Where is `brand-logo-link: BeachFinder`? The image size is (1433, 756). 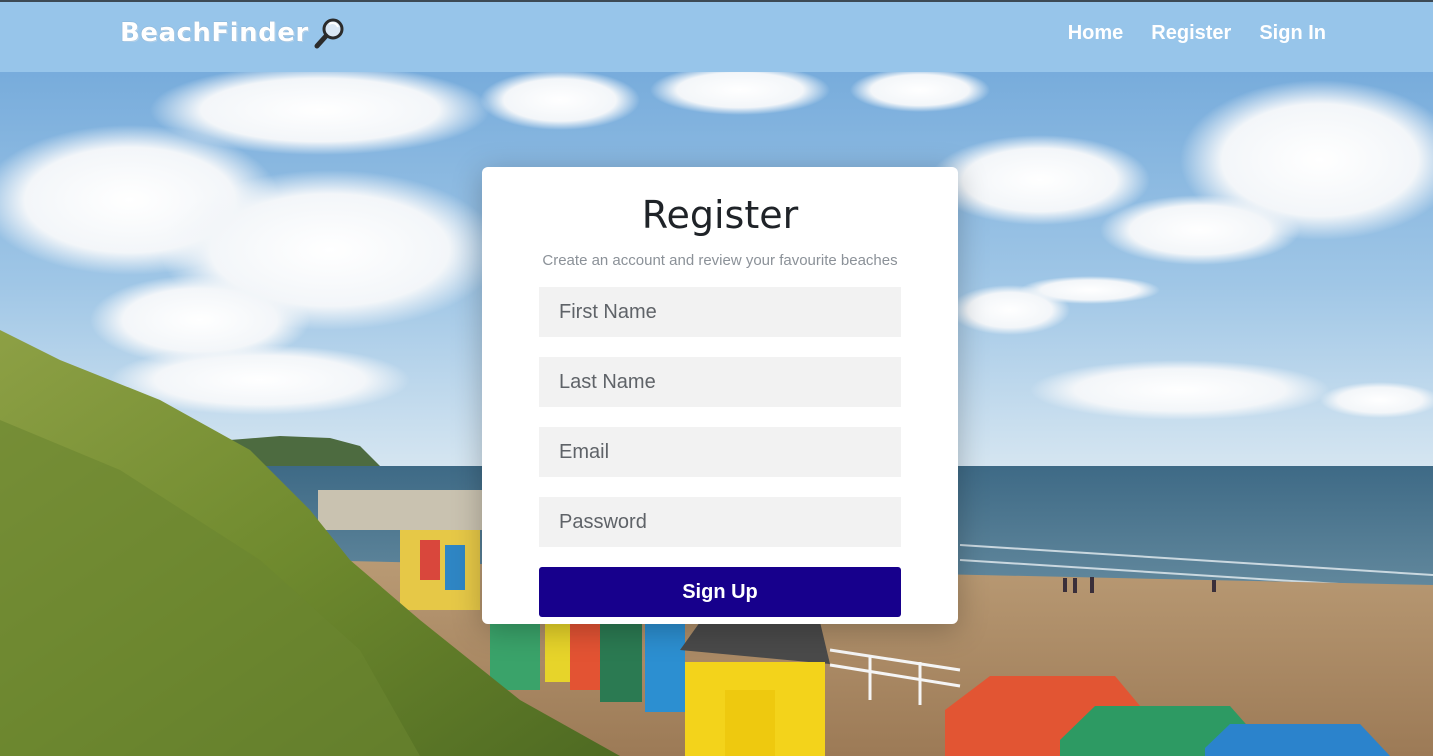
brand-logo-link: BeachFinder is located at coordinates (233, 33).